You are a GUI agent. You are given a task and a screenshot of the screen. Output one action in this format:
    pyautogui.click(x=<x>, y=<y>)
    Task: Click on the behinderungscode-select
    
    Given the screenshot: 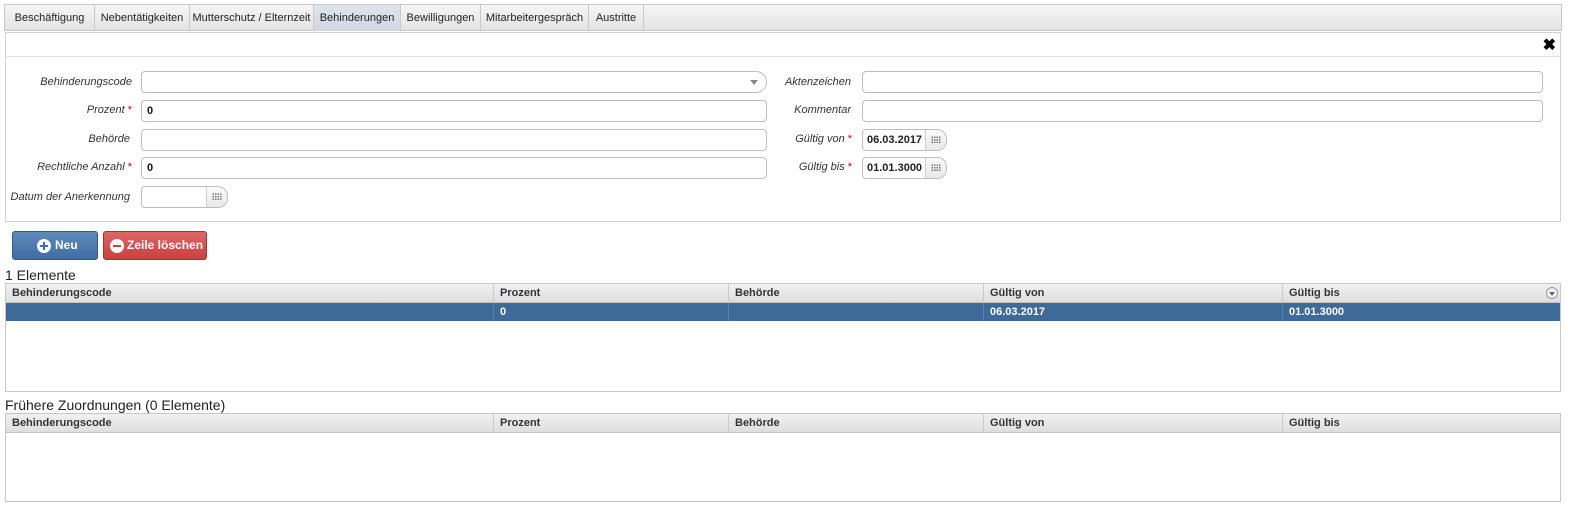 What is the action you would take?
    pyautogui.click(x=454, y=82)
    